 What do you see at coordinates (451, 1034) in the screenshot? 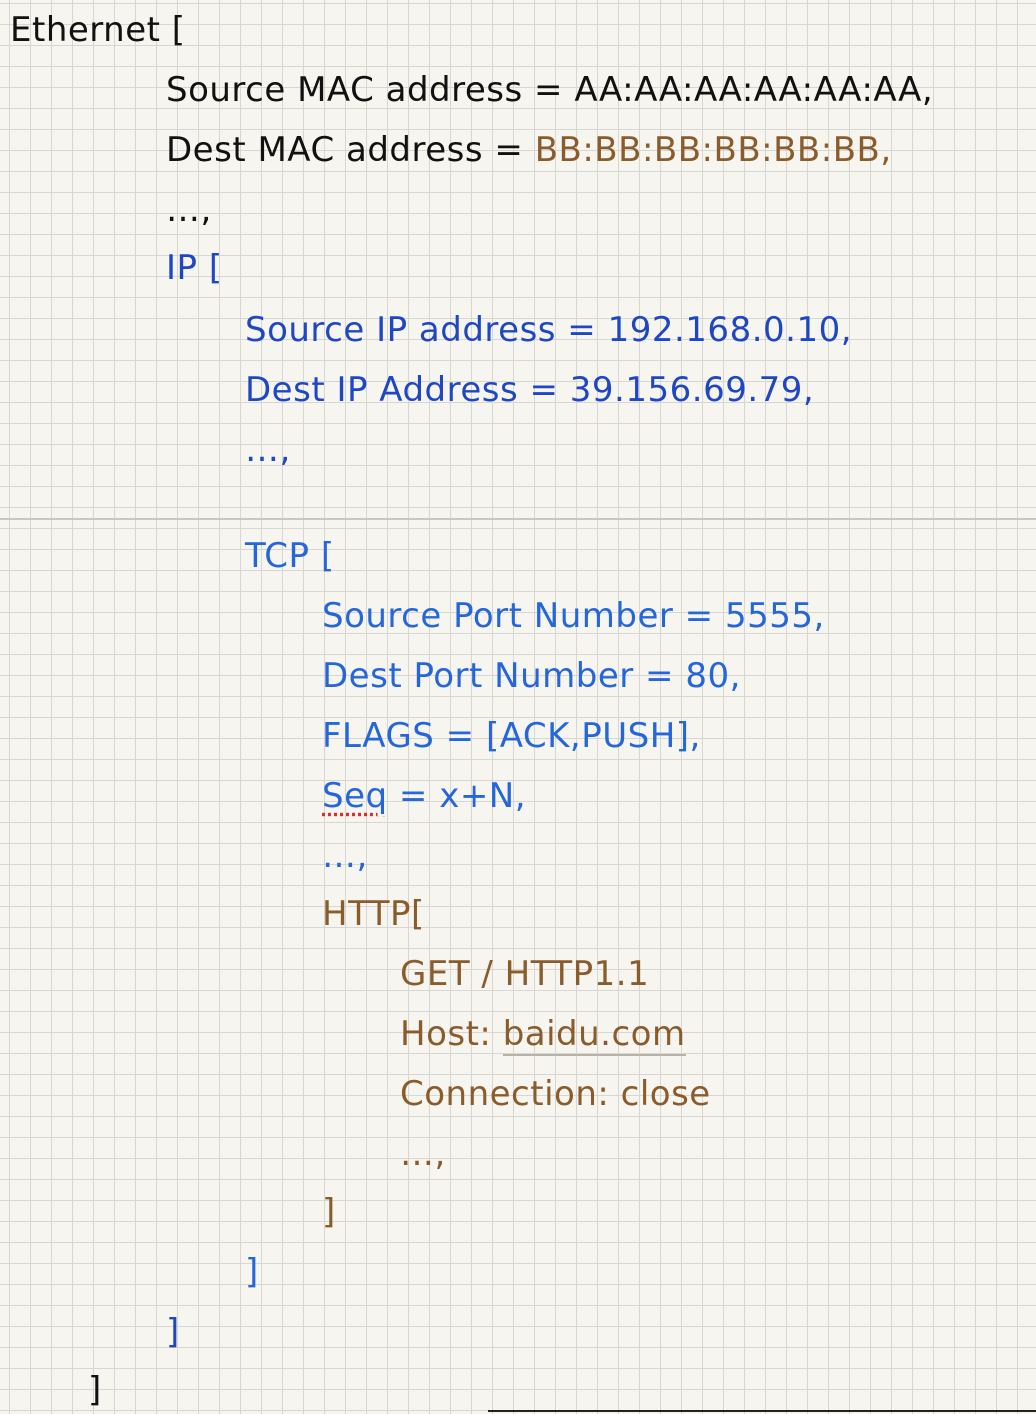
I see `host-label: Host:` at bounding box center [451, 1034].